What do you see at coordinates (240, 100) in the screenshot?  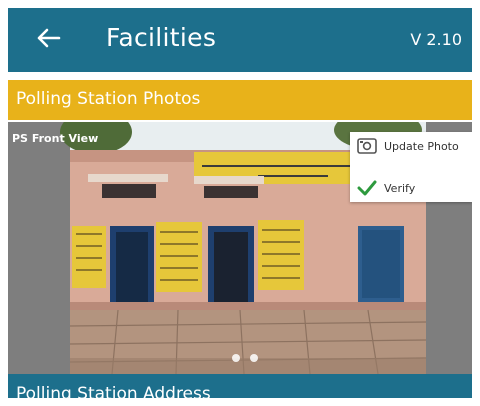 I see `photos-section-header: Polling Station Photos` at bounding box center [240, 100].